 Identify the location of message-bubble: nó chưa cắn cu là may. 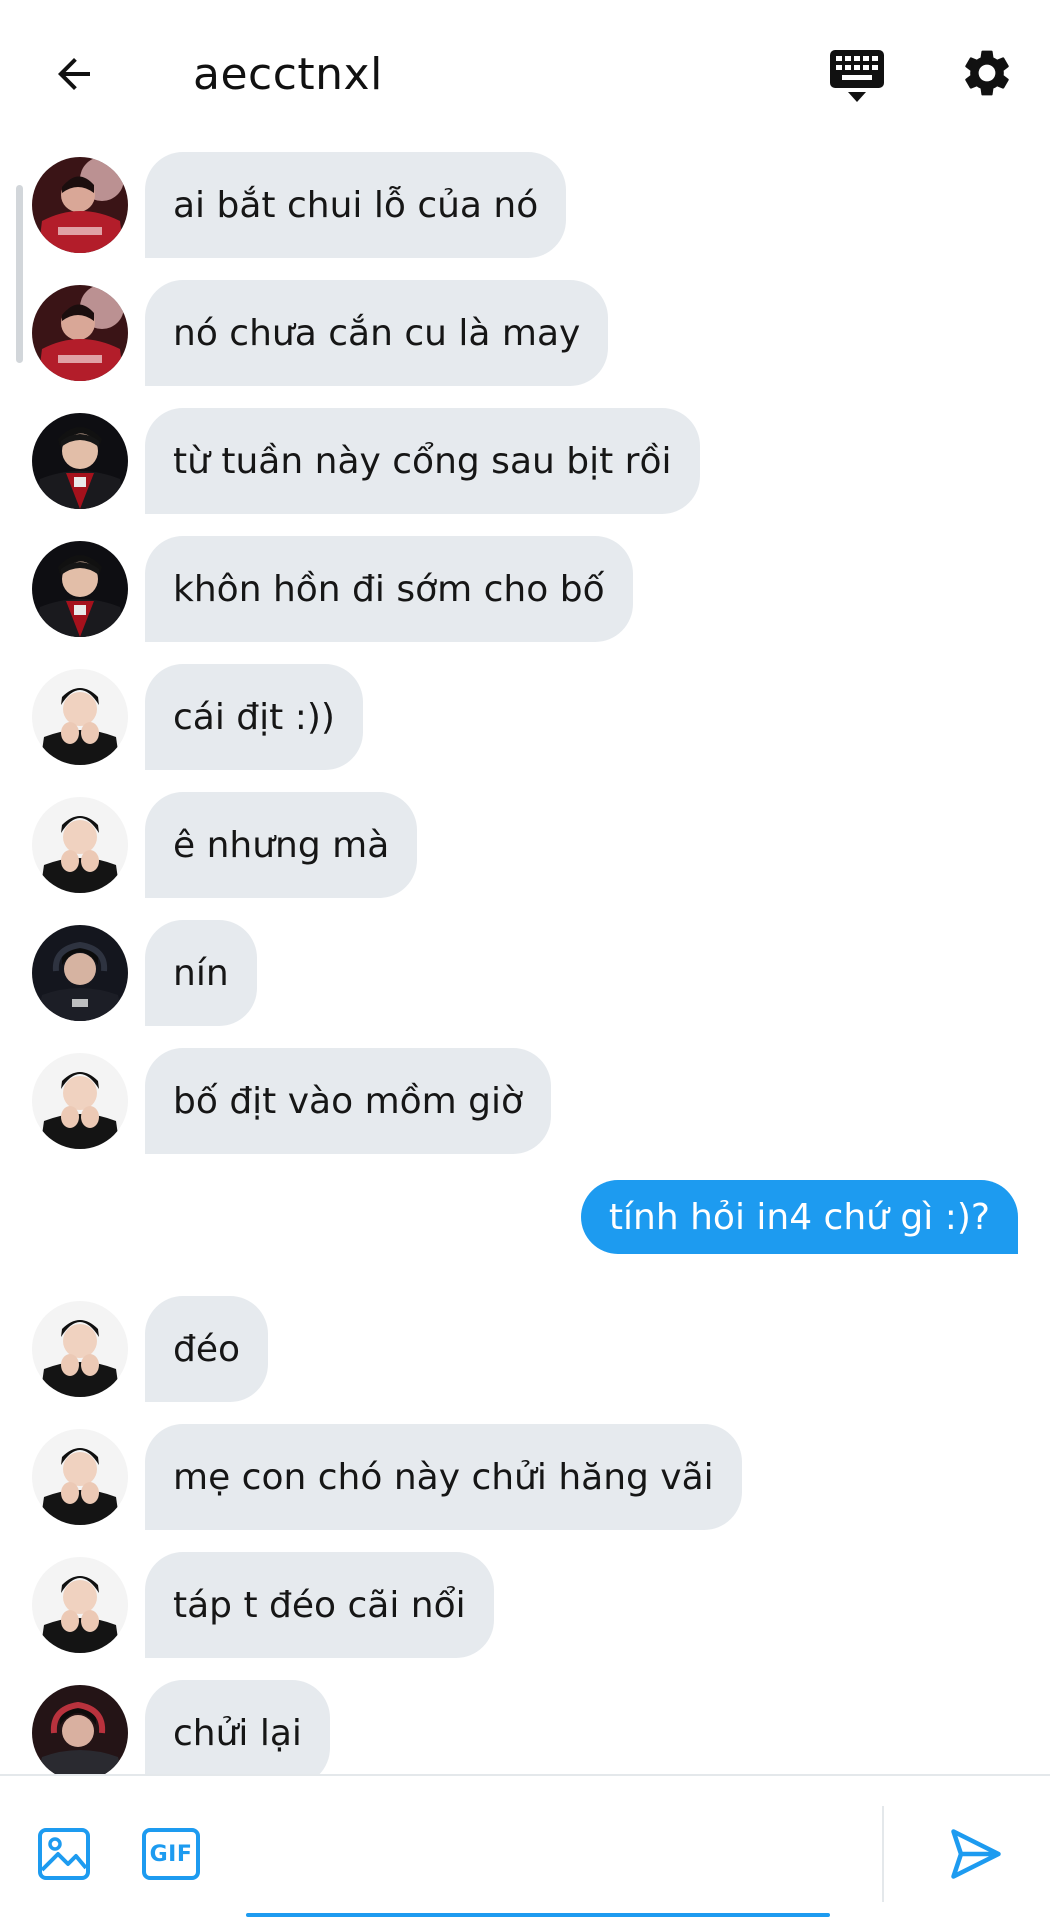
(377, 333).